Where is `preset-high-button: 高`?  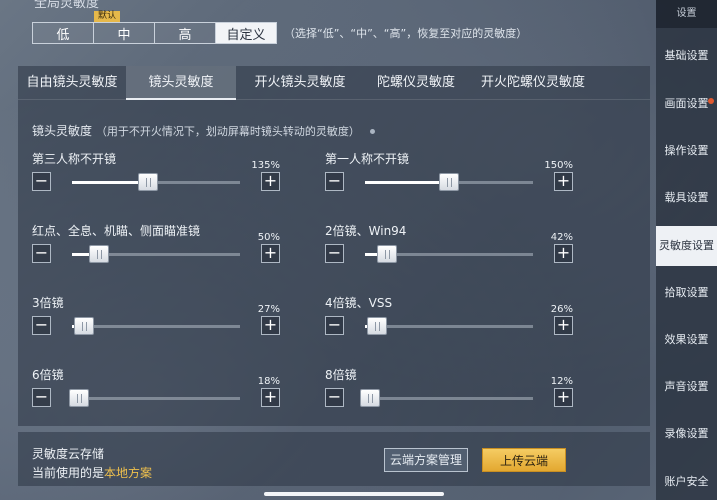
preset-high-button: 高 is located at coordinates (185, 33).